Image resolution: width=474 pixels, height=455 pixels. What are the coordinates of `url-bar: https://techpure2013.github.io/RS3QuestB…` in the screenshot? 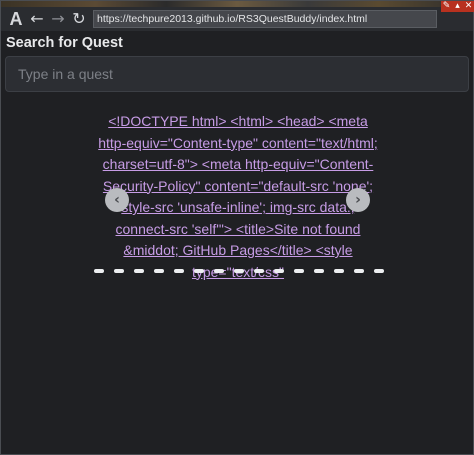 It's located at (265, 19).